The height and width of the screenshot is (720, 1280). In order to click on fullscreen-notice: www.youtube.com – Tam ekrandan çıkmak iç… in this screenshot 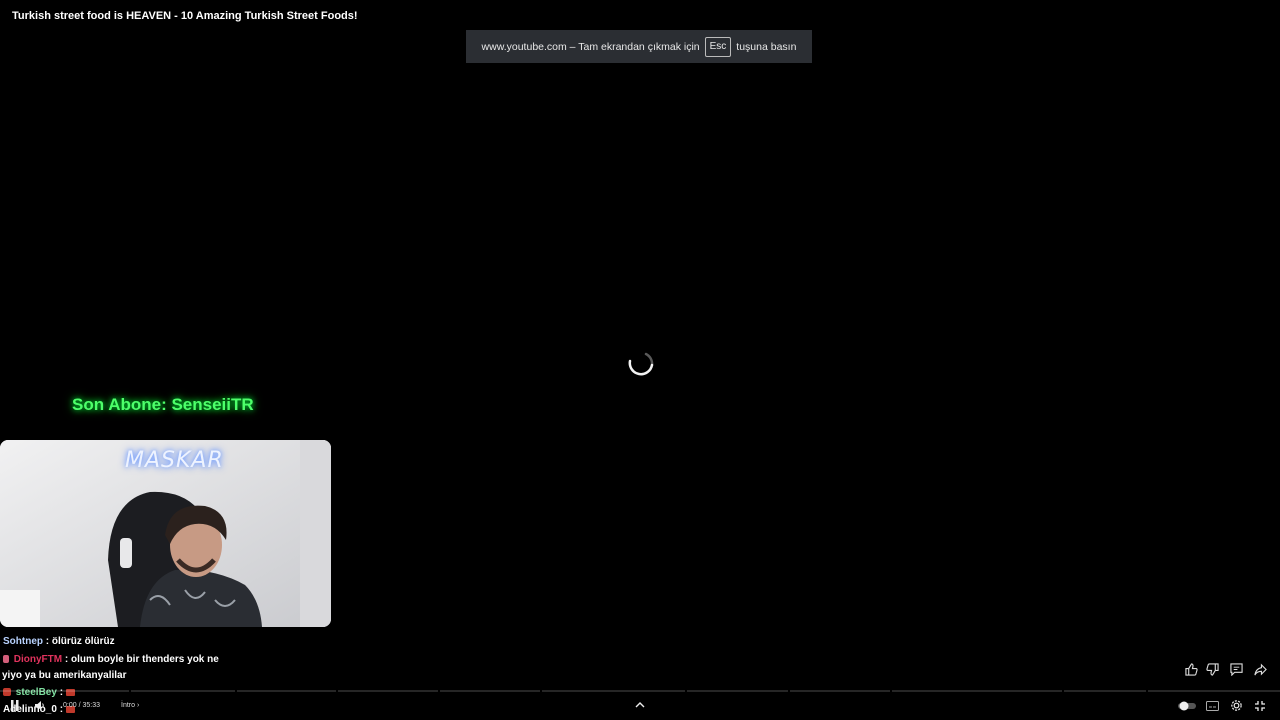, I will do `click(639, 46)`.